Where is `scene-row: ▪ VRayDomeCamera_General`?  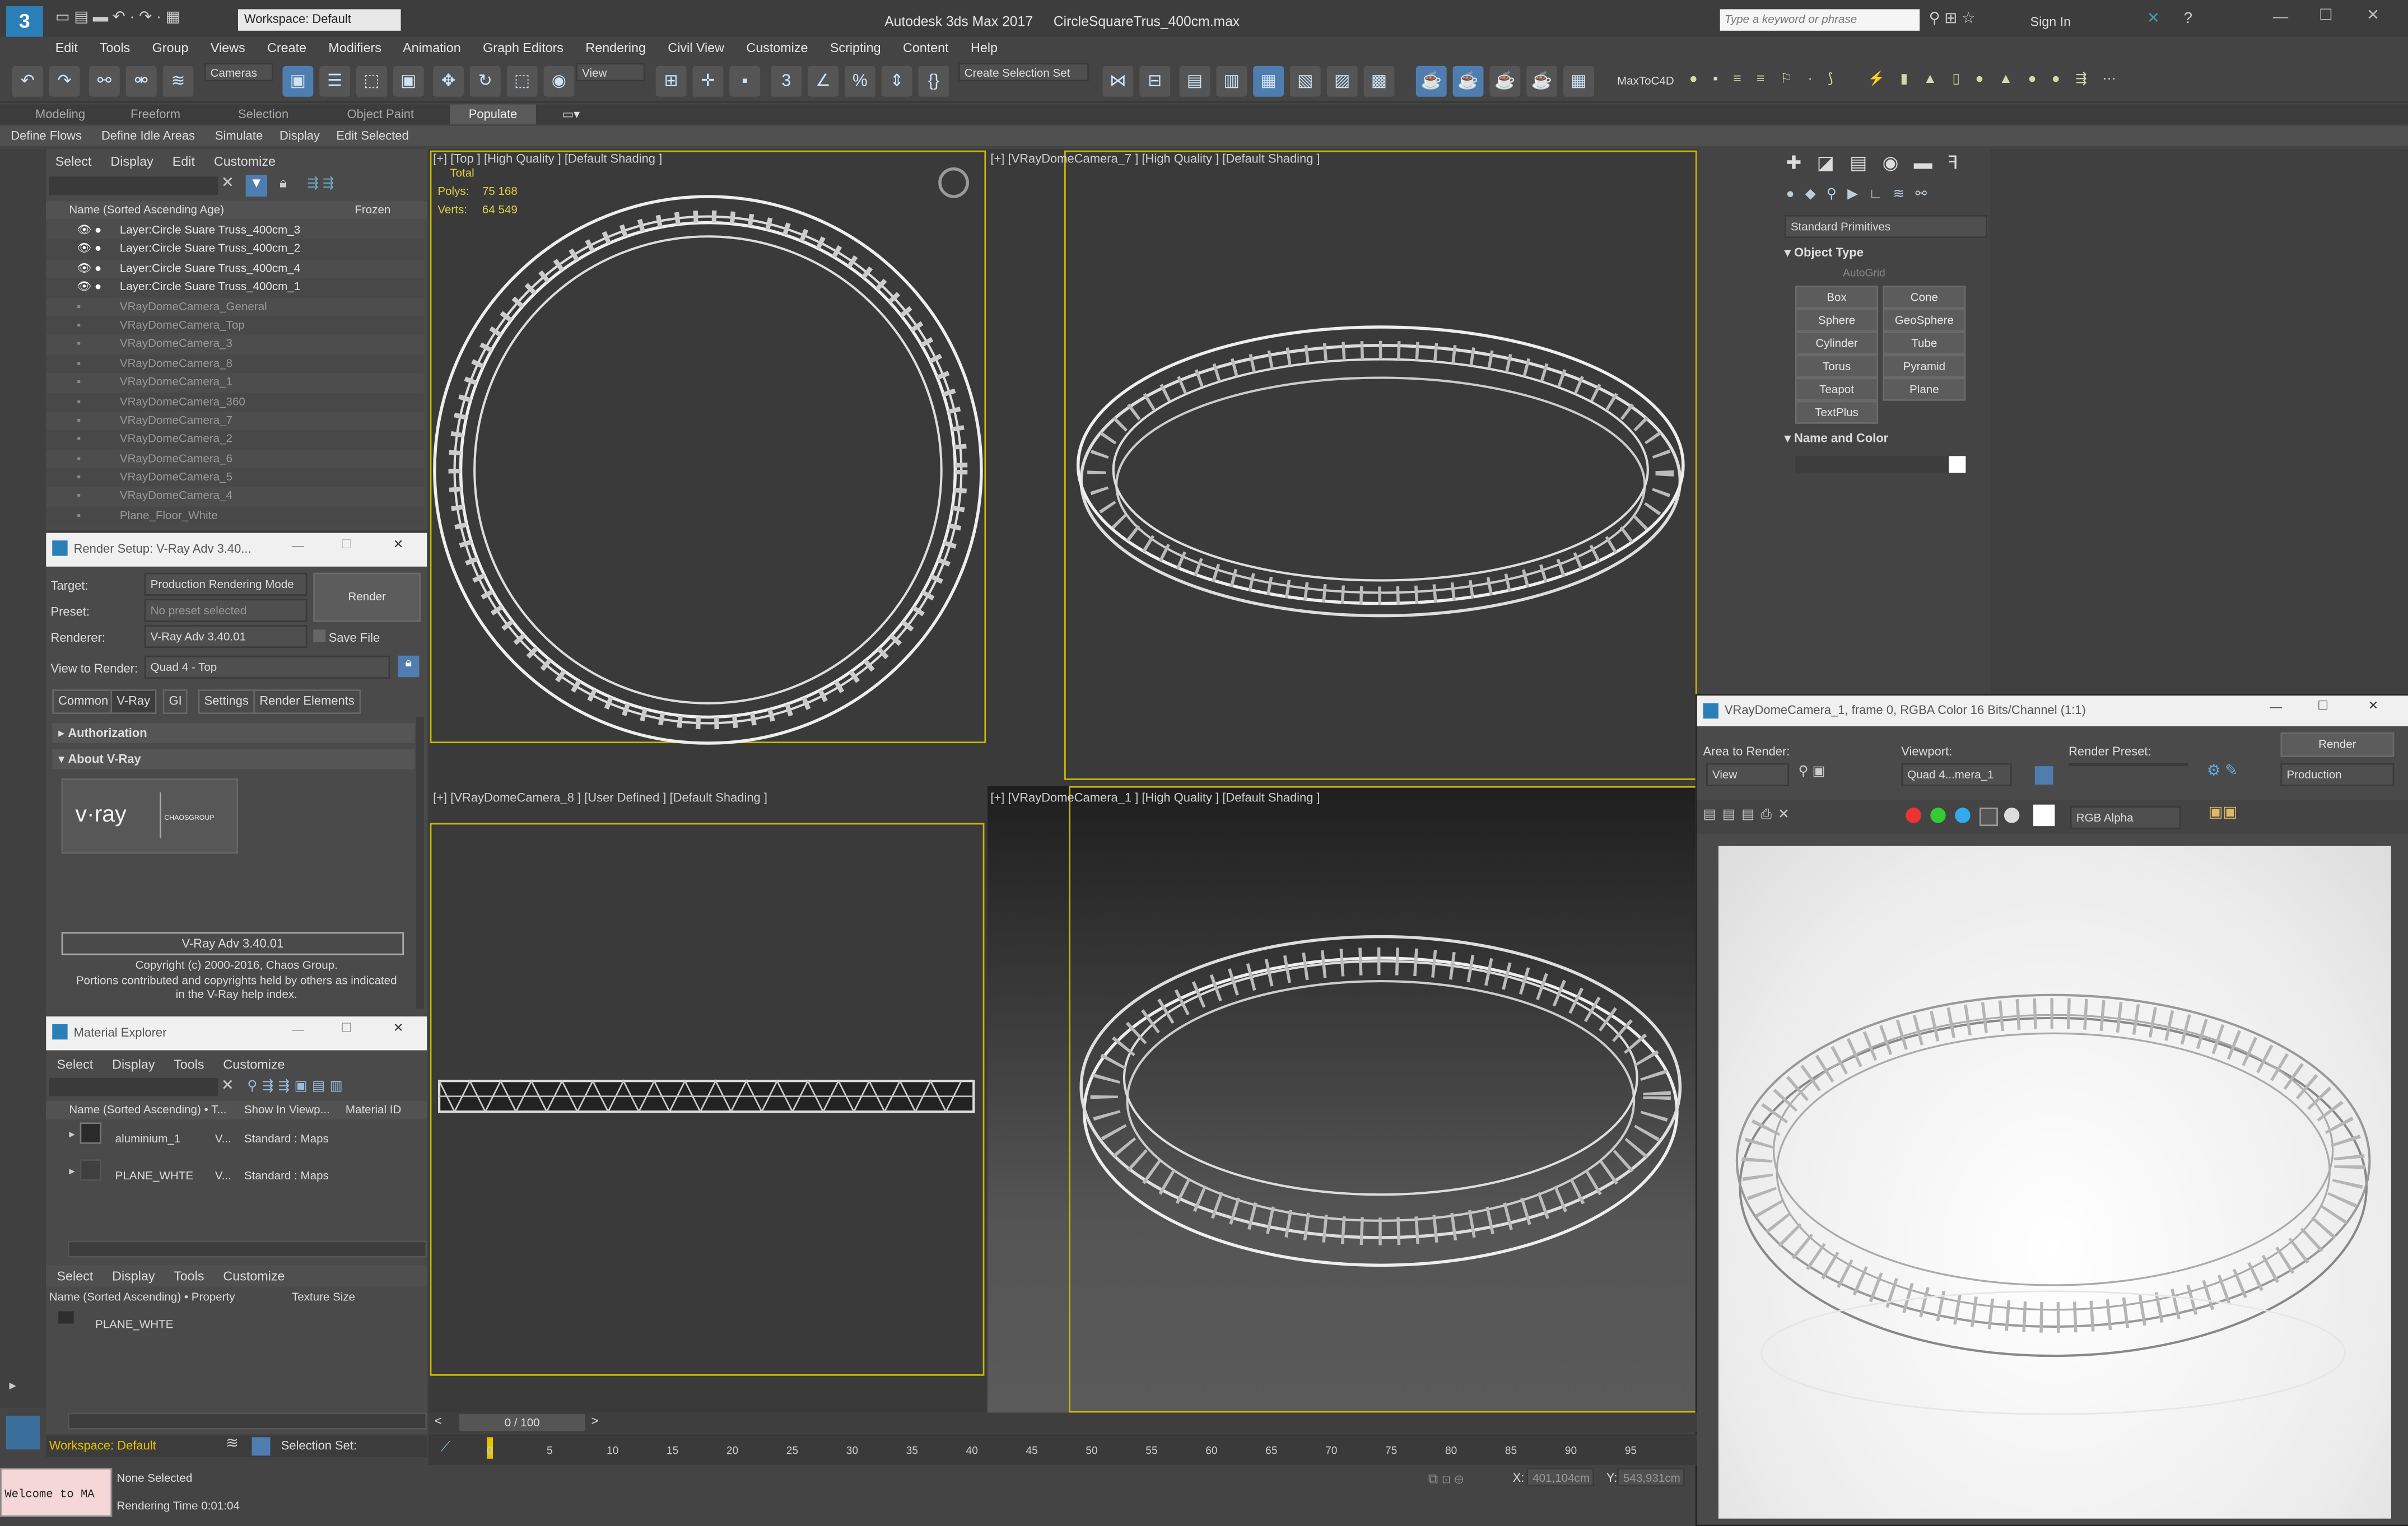 scene-row: ▪ VRayDomeCamera_General is located at coordinates (235, 306).